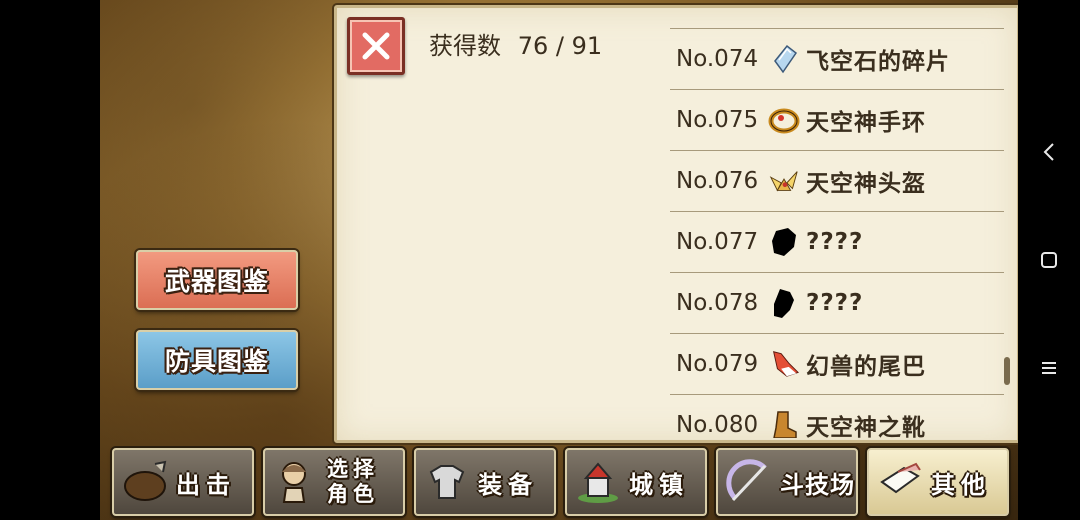 This screenshot has width=1080, height=520. I want to click on obtained-count-label: 获得数, so click(465, 46).